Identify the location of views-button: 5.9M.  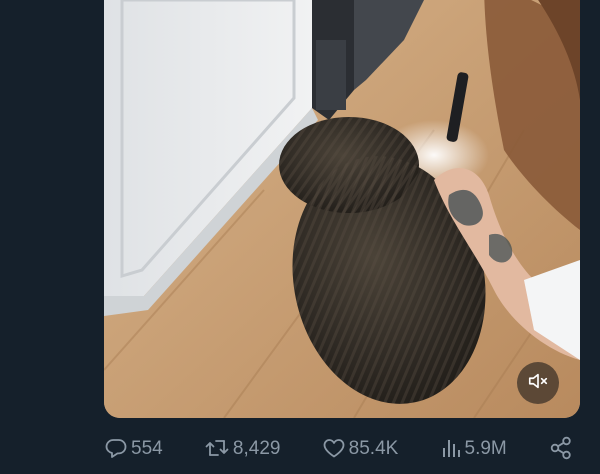
(473, 448).